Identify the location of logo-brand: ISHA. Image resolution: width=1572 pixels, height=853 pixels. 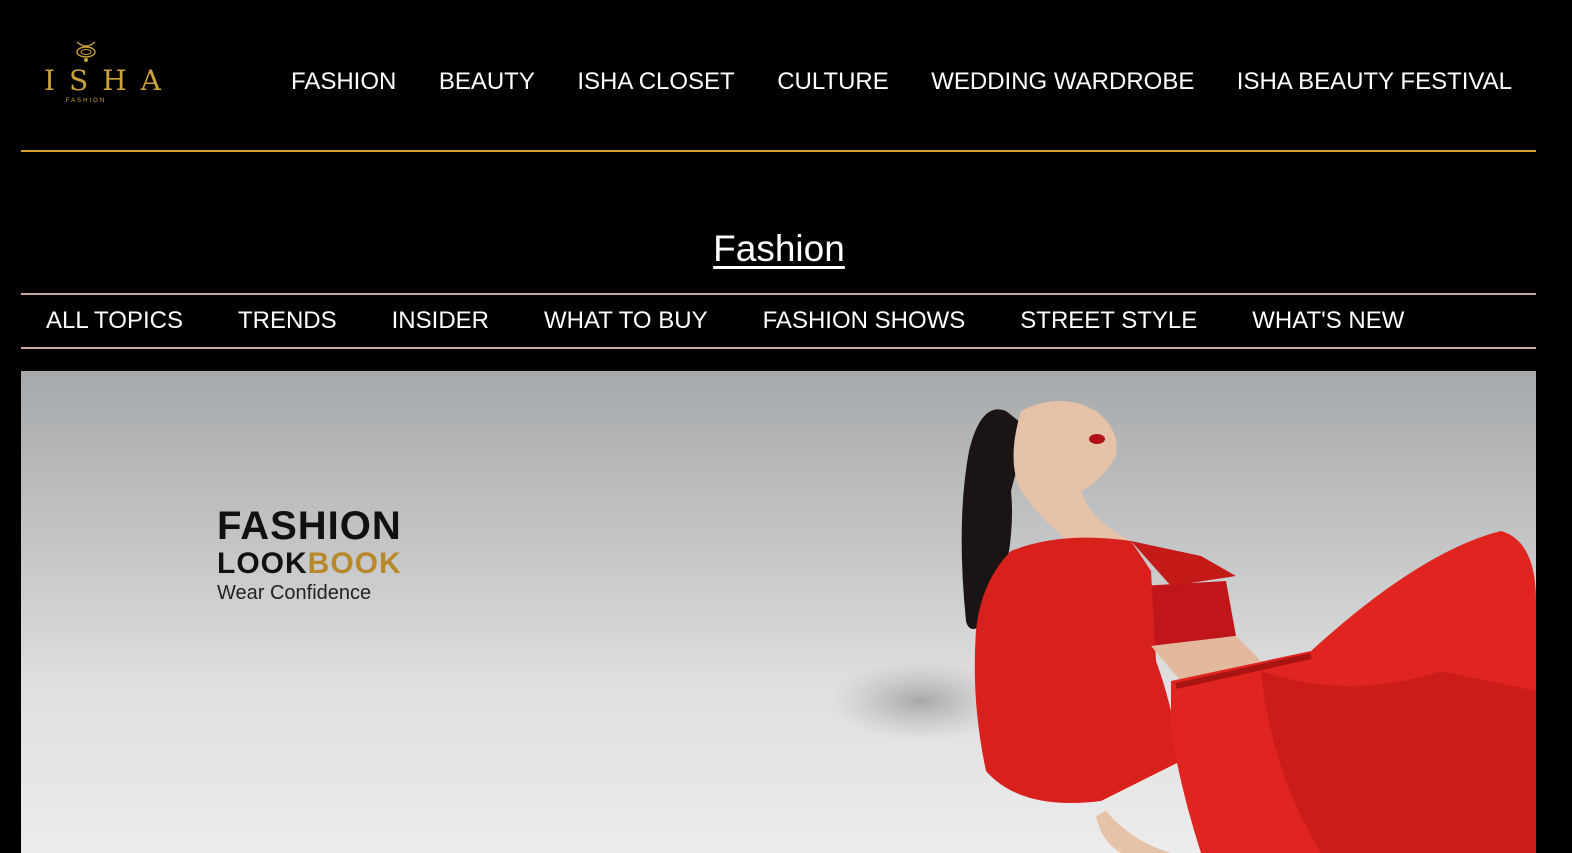
(109, 80).